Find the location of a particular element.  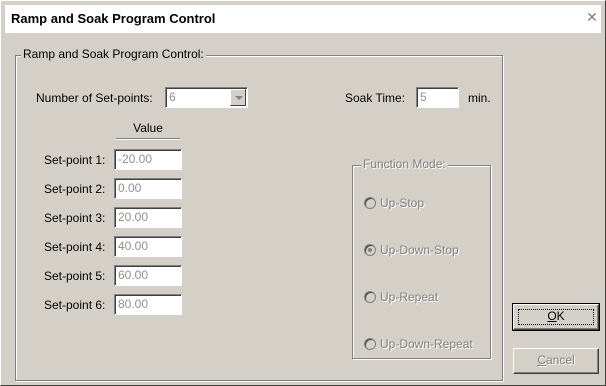

num-setpoints-combobox: 6 is located at coordinates (206, 97).